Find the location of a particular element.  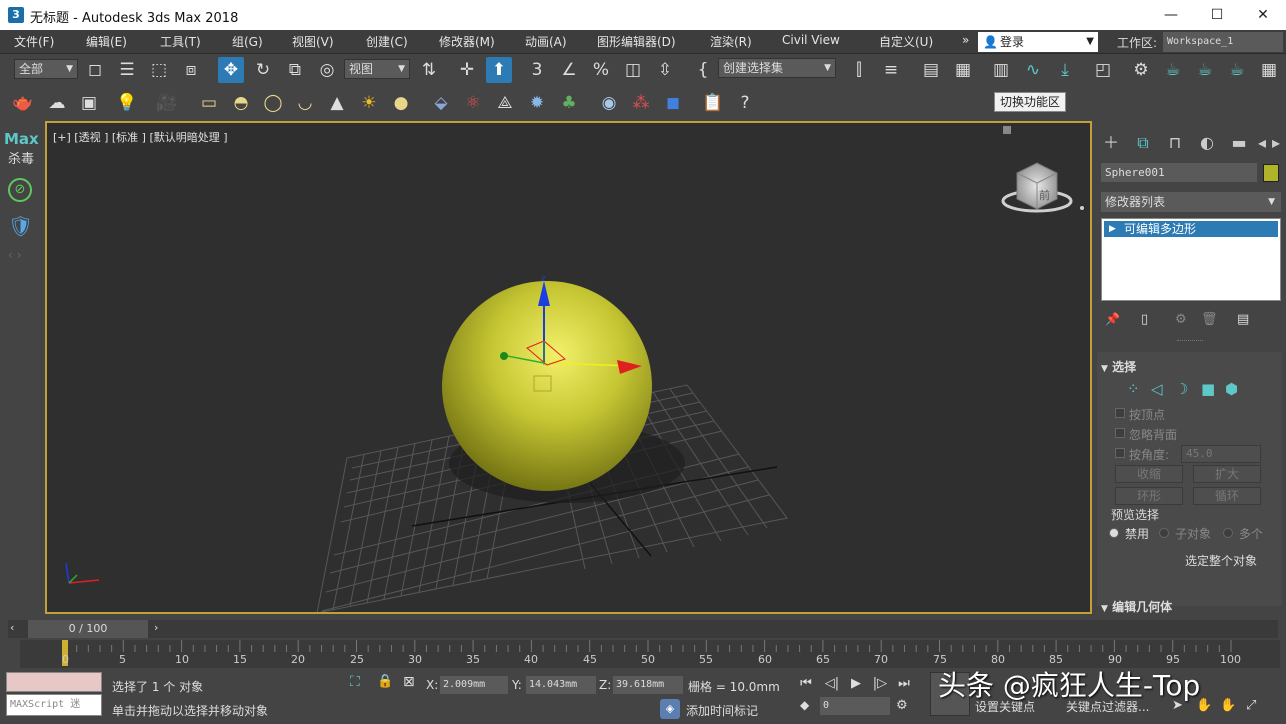

select-whole-object: 选定整个对象 is located at coordinates (1221, 560).